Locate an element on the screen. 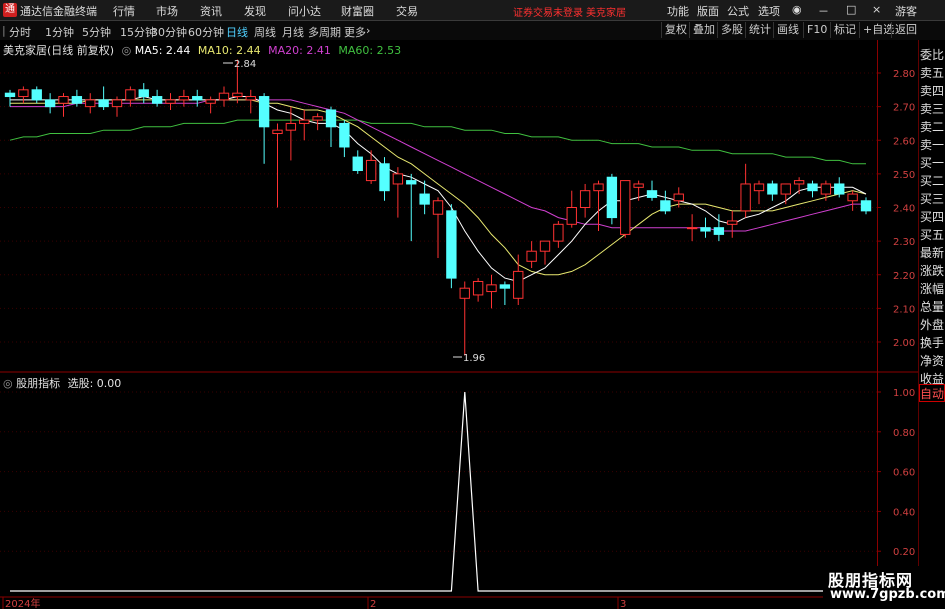 Image resolution: width=945 pixels, height=609 pixels. legend-toggle-icon: ◎ is located at coordinates (127, 50).